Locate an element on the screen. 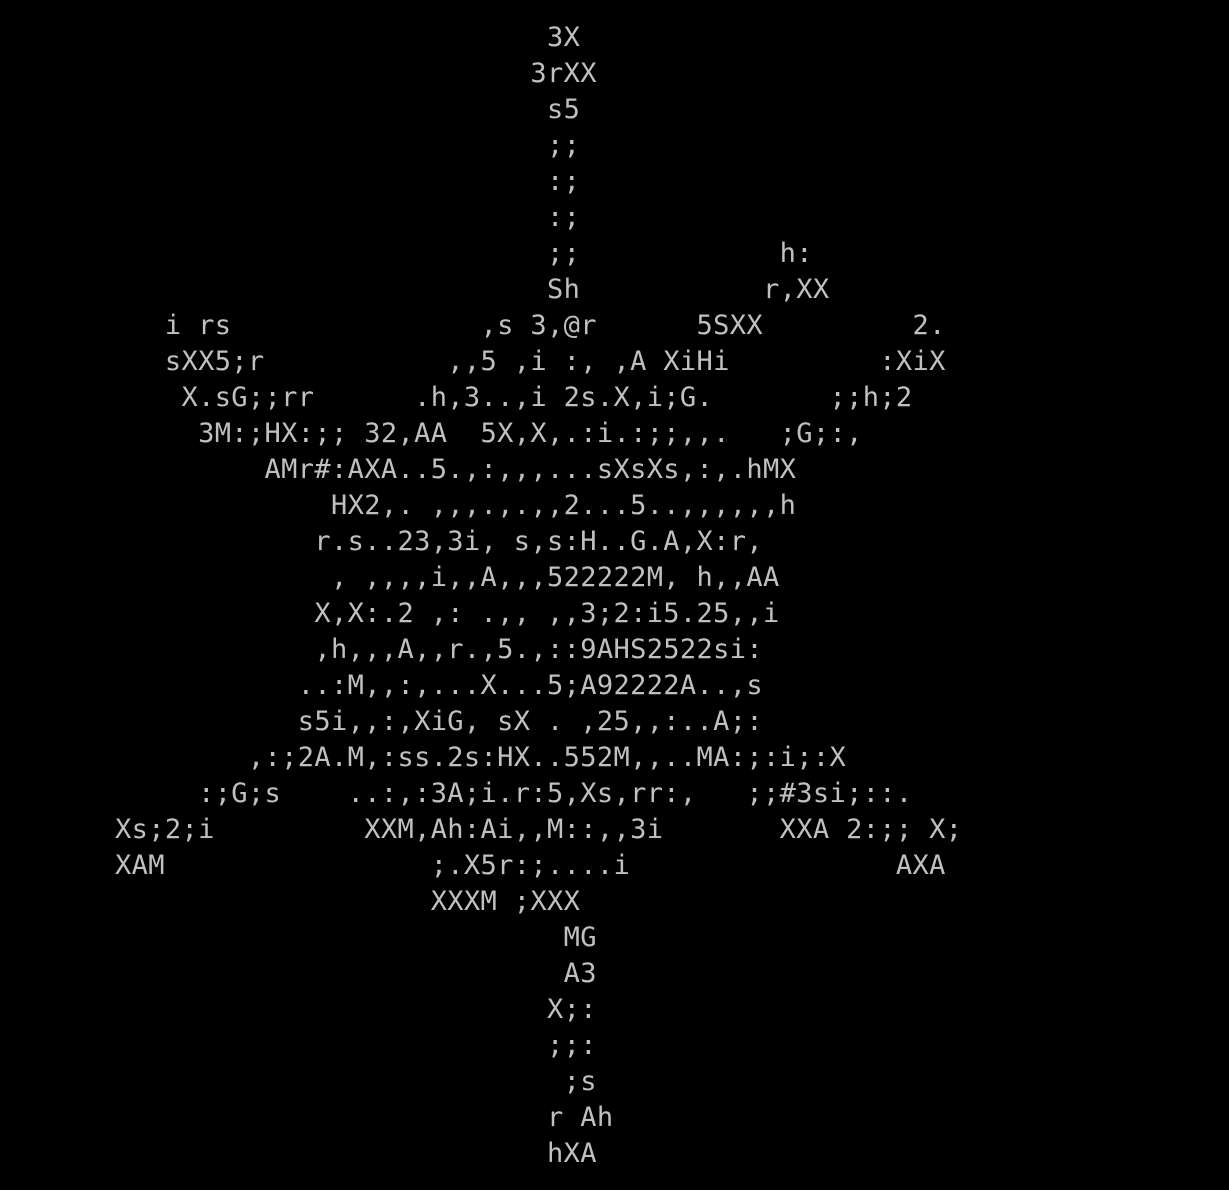  ascii-line: 3M:;HX:;; 32,AA 5X,X,.:i.:;;,,. ;G;:, is located at coordinates (489, 433).